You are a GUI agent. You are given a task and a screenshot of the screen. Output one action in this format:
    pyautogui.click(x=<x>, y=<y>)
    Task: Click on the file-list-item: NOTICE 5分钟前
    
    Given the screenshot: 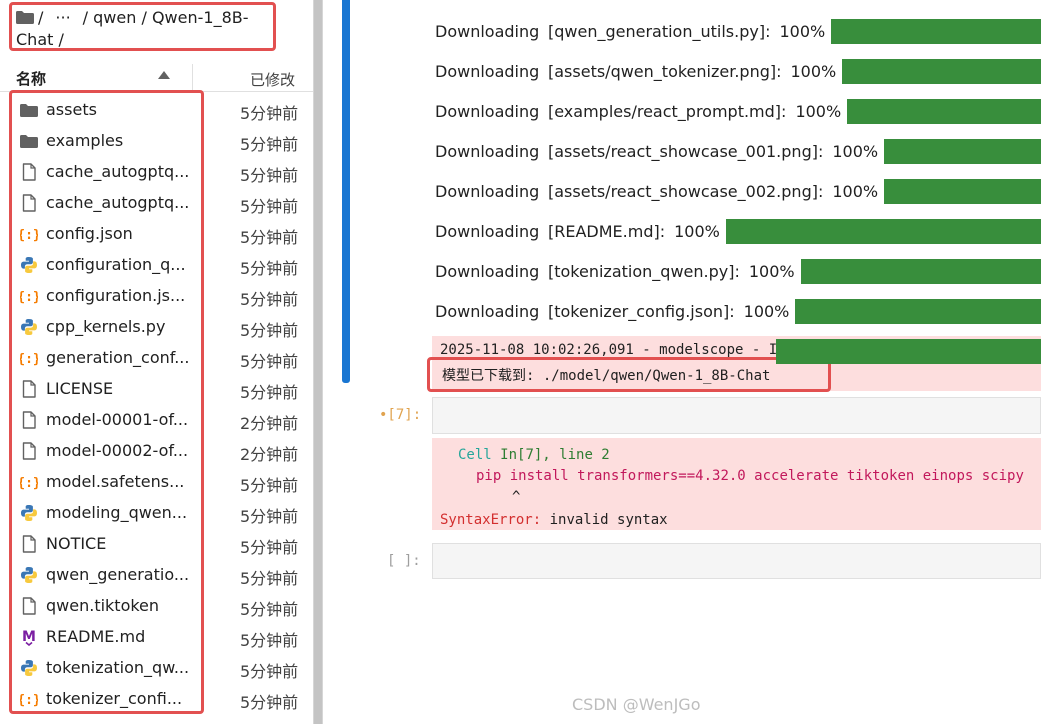 What is the action you would take?
    pyautogui.click(x=156, y=543)
    